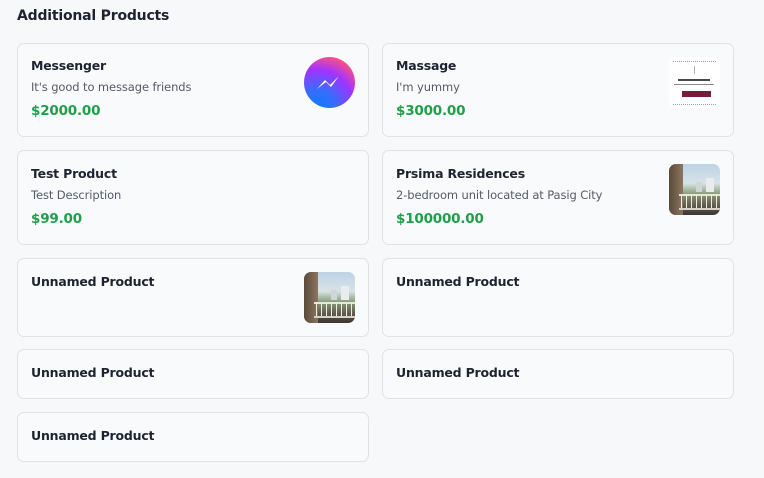 This screenshot has width=764, height=478. I want to click on messenger-icon, so click(329, 82).